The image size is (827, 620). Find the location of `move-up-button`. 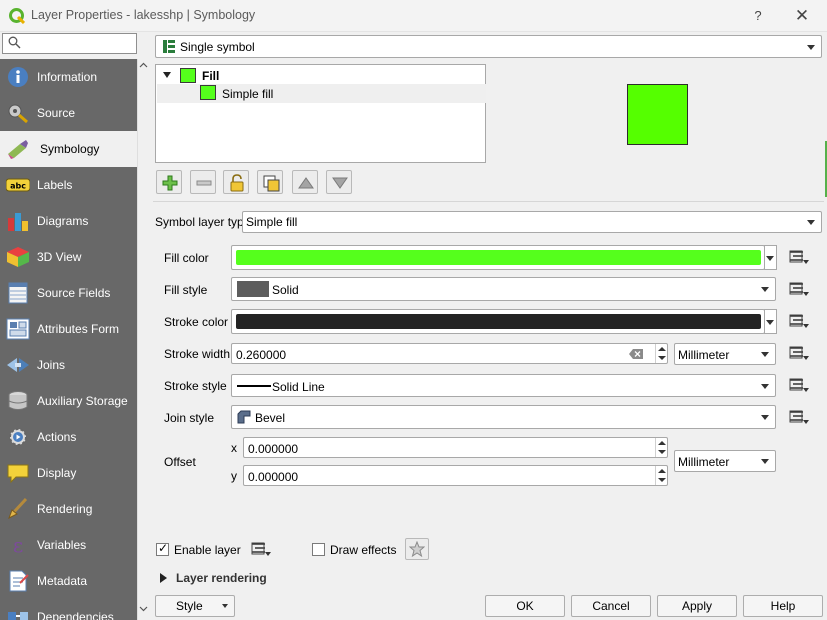

move-up-button is located at coordinates (305, 182).